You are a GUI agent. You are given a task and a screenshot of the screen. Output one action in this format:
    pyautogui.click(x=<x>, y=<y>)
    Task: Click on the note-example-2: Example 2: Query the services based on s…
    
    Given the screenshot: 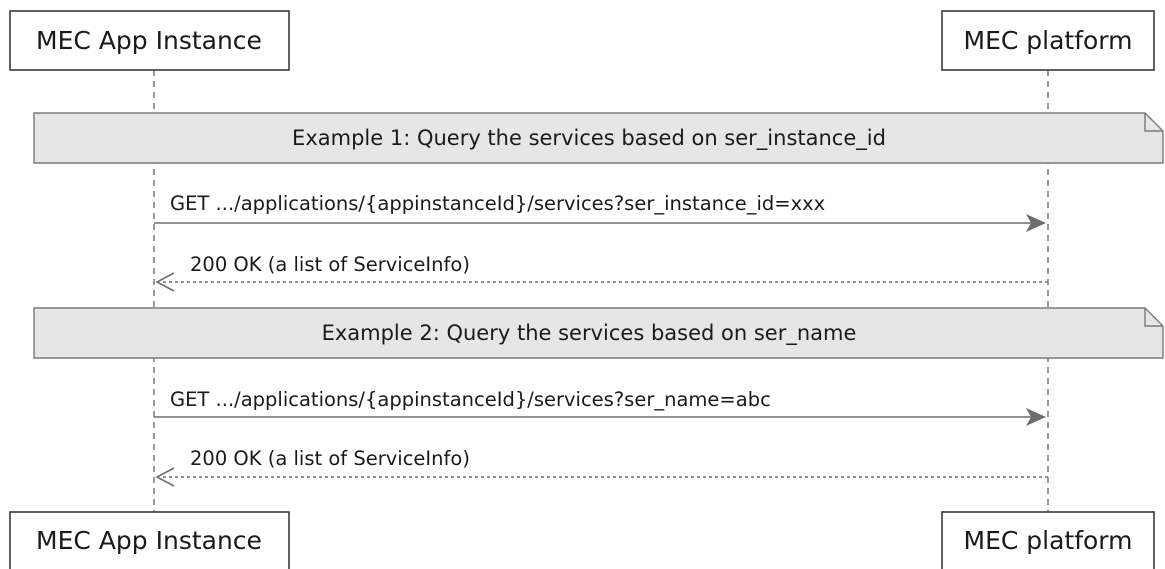 What is the action you would take?
    pyautogui.click(x=598, y=333)
    